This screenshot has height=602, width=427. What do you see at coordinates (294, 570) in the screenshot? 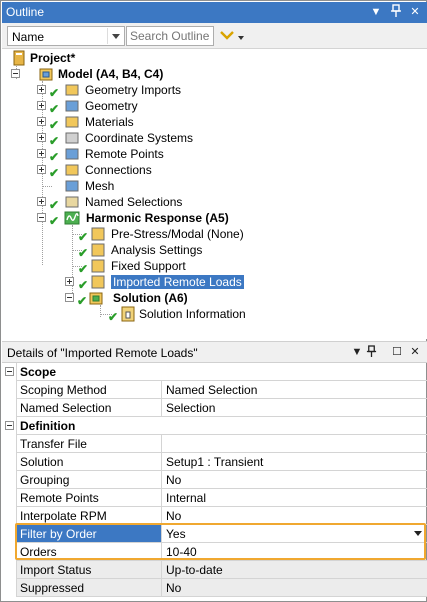
I see `details-value: Up-to-date` at bounding box center [294, 570].